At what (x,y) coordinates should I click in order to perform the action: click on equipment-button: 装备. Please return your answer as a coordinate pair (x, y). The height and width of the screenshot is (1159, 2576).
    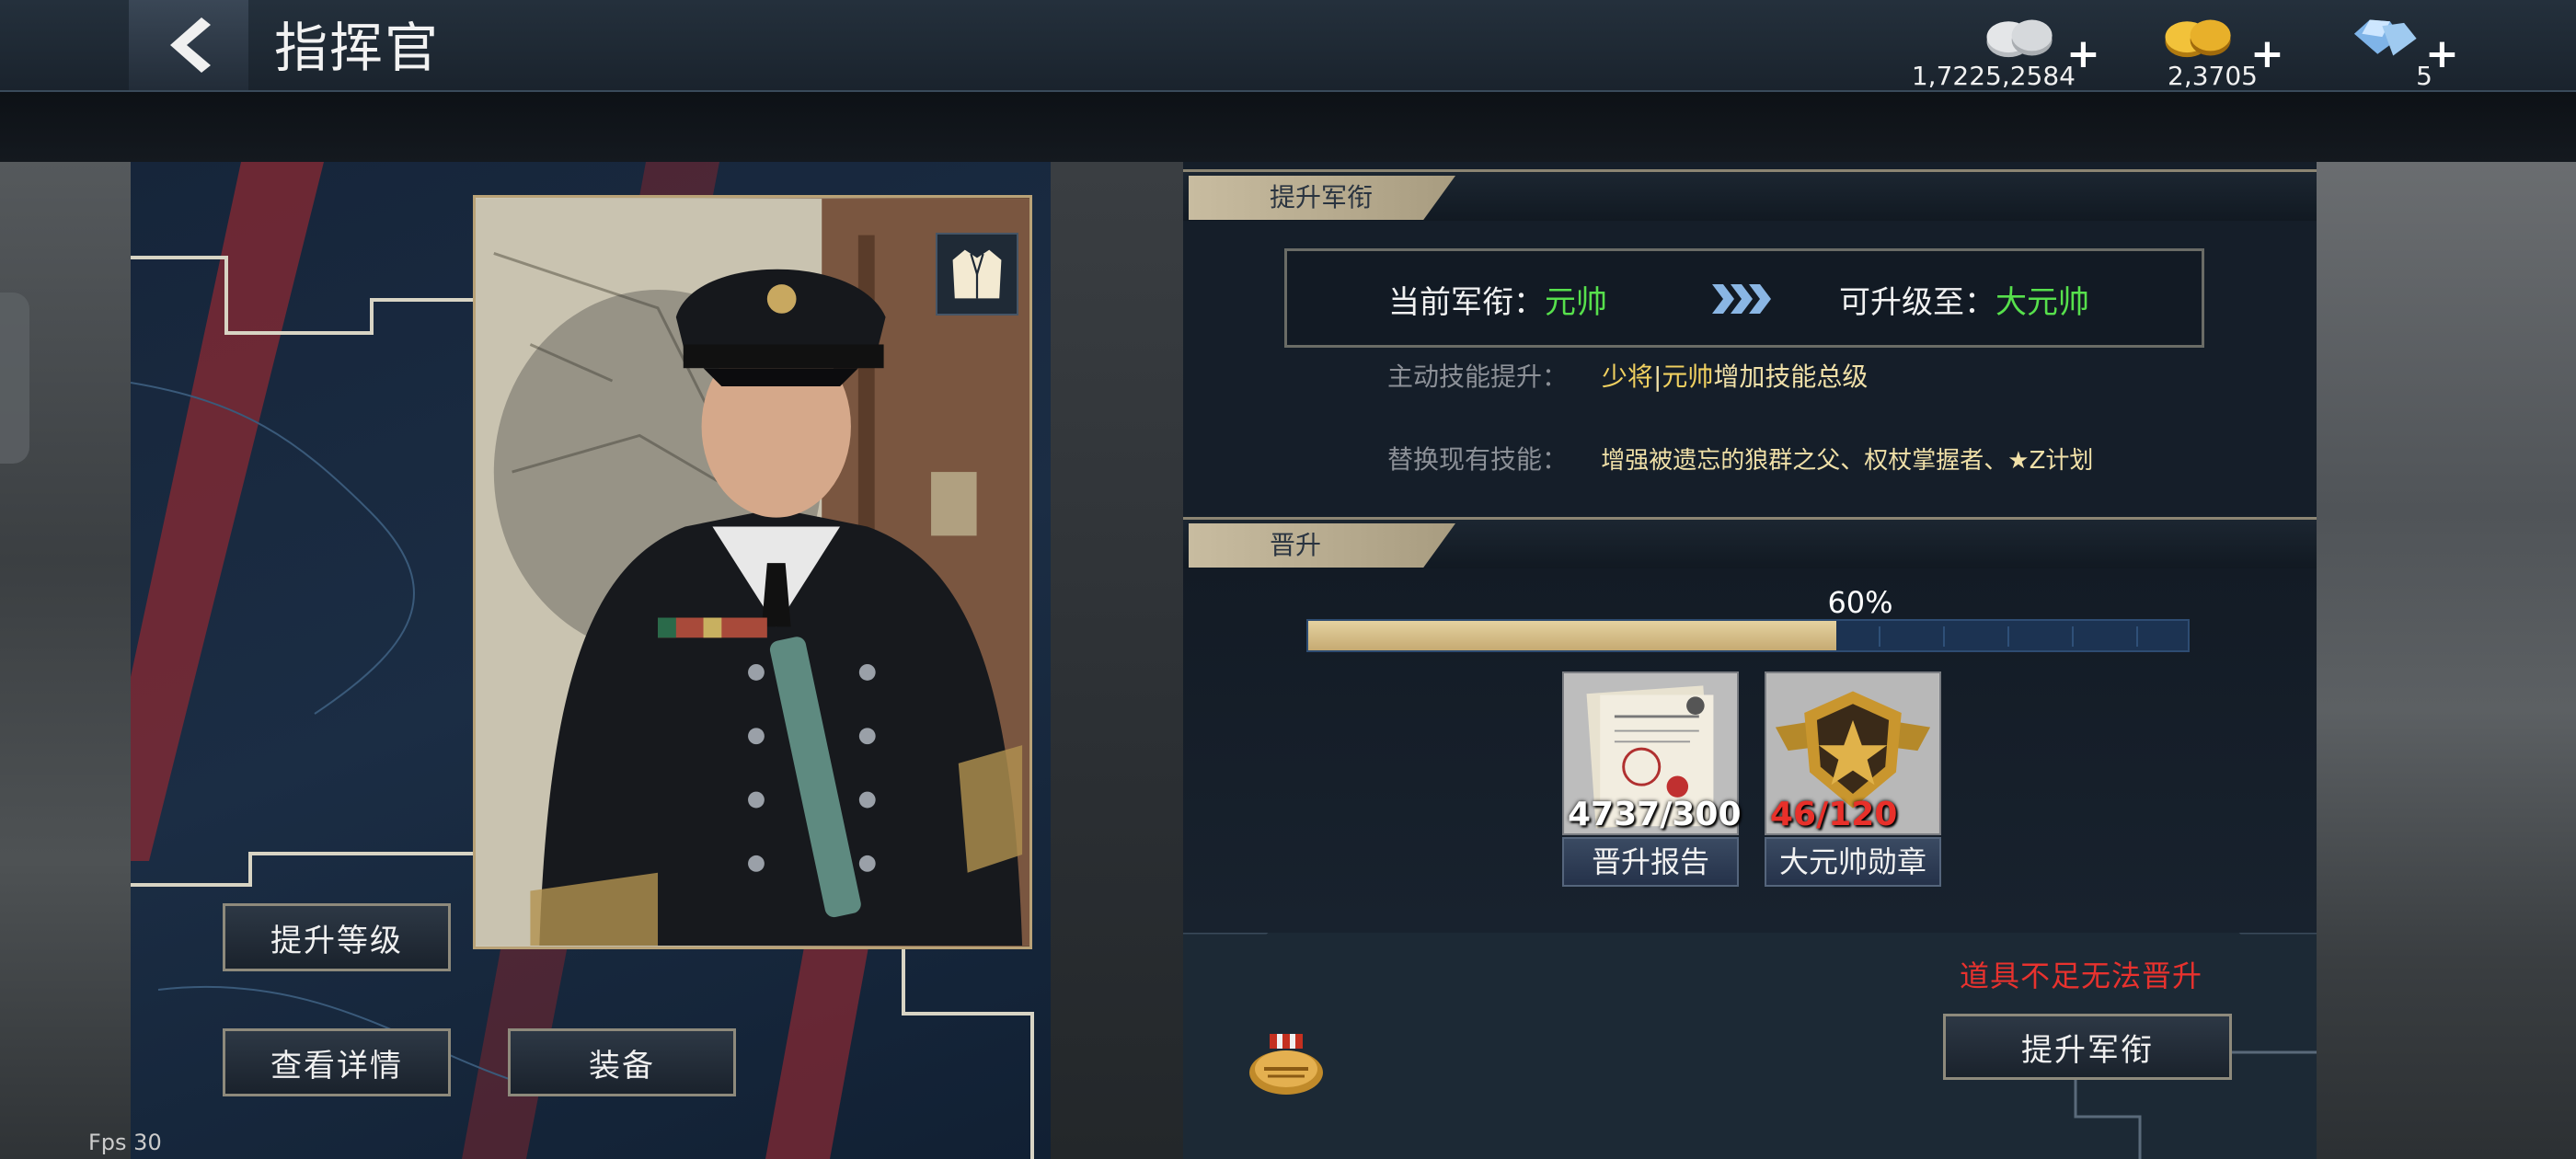
    Looking at the image, I should click on (622, 1062).